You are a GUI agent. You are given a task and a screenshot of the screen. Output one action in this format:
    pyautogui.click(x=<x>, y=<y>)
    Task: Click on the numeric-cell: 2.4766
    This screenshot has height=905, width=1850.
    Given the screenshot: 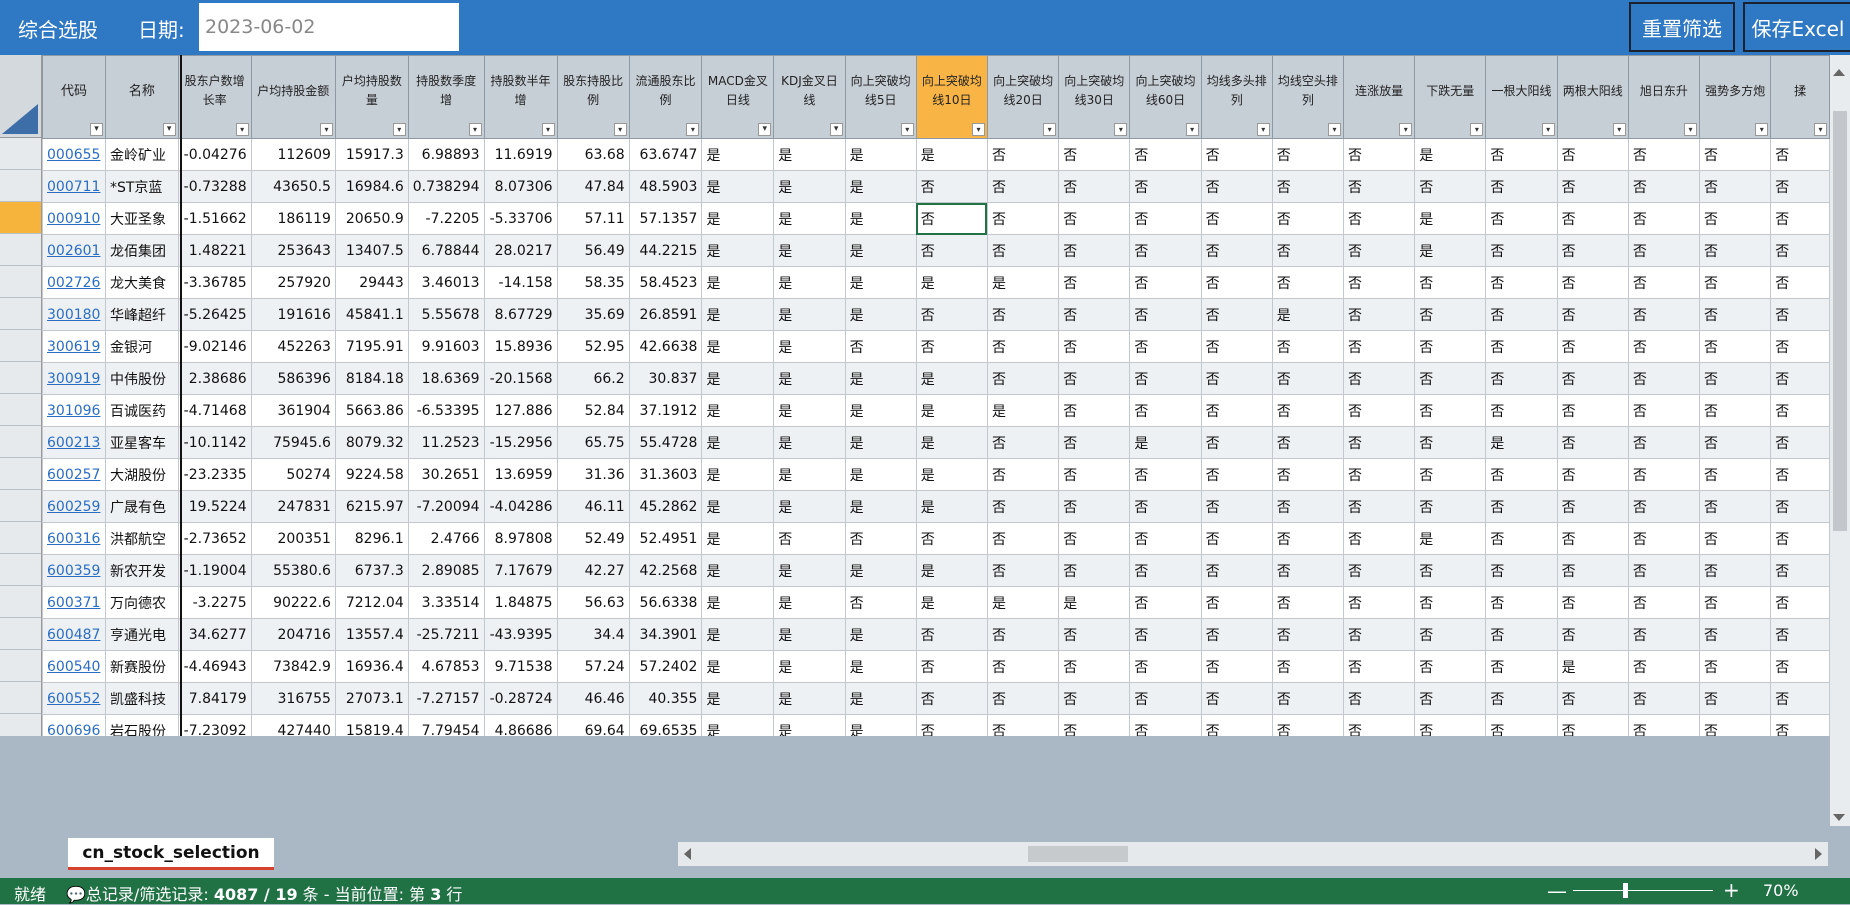 What is the action you would take?
    pyautogui.click(x=446, y=538)
    